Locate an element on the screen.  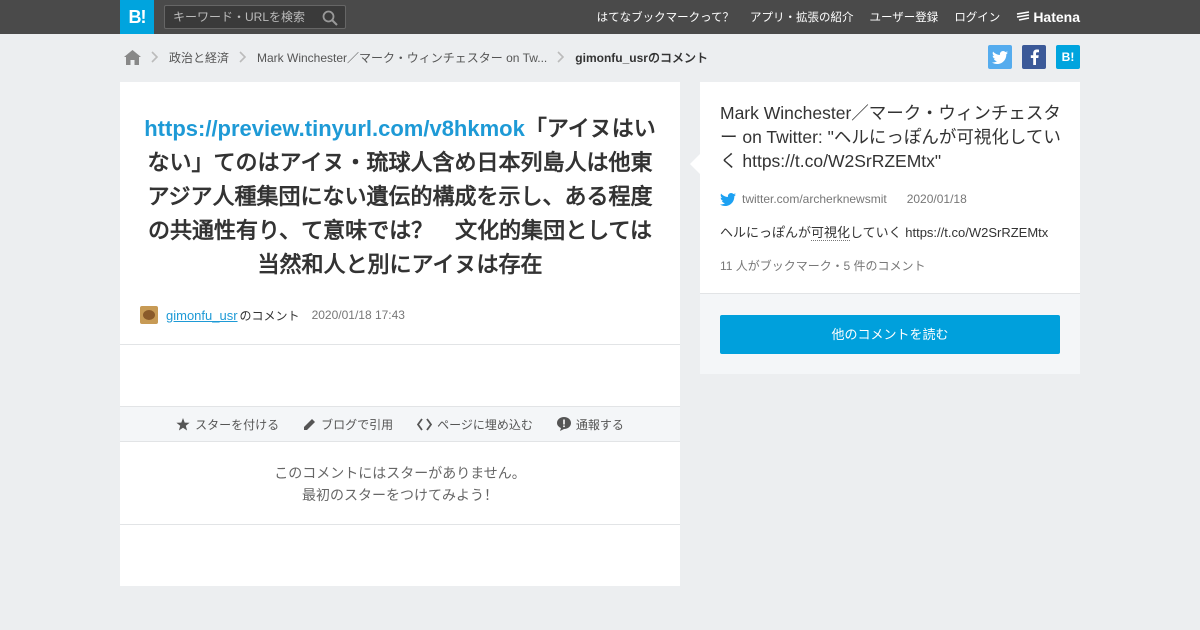
entry-stats: 11 人がブックマーク・5 件のコメント is located at coordinates (823, 265).